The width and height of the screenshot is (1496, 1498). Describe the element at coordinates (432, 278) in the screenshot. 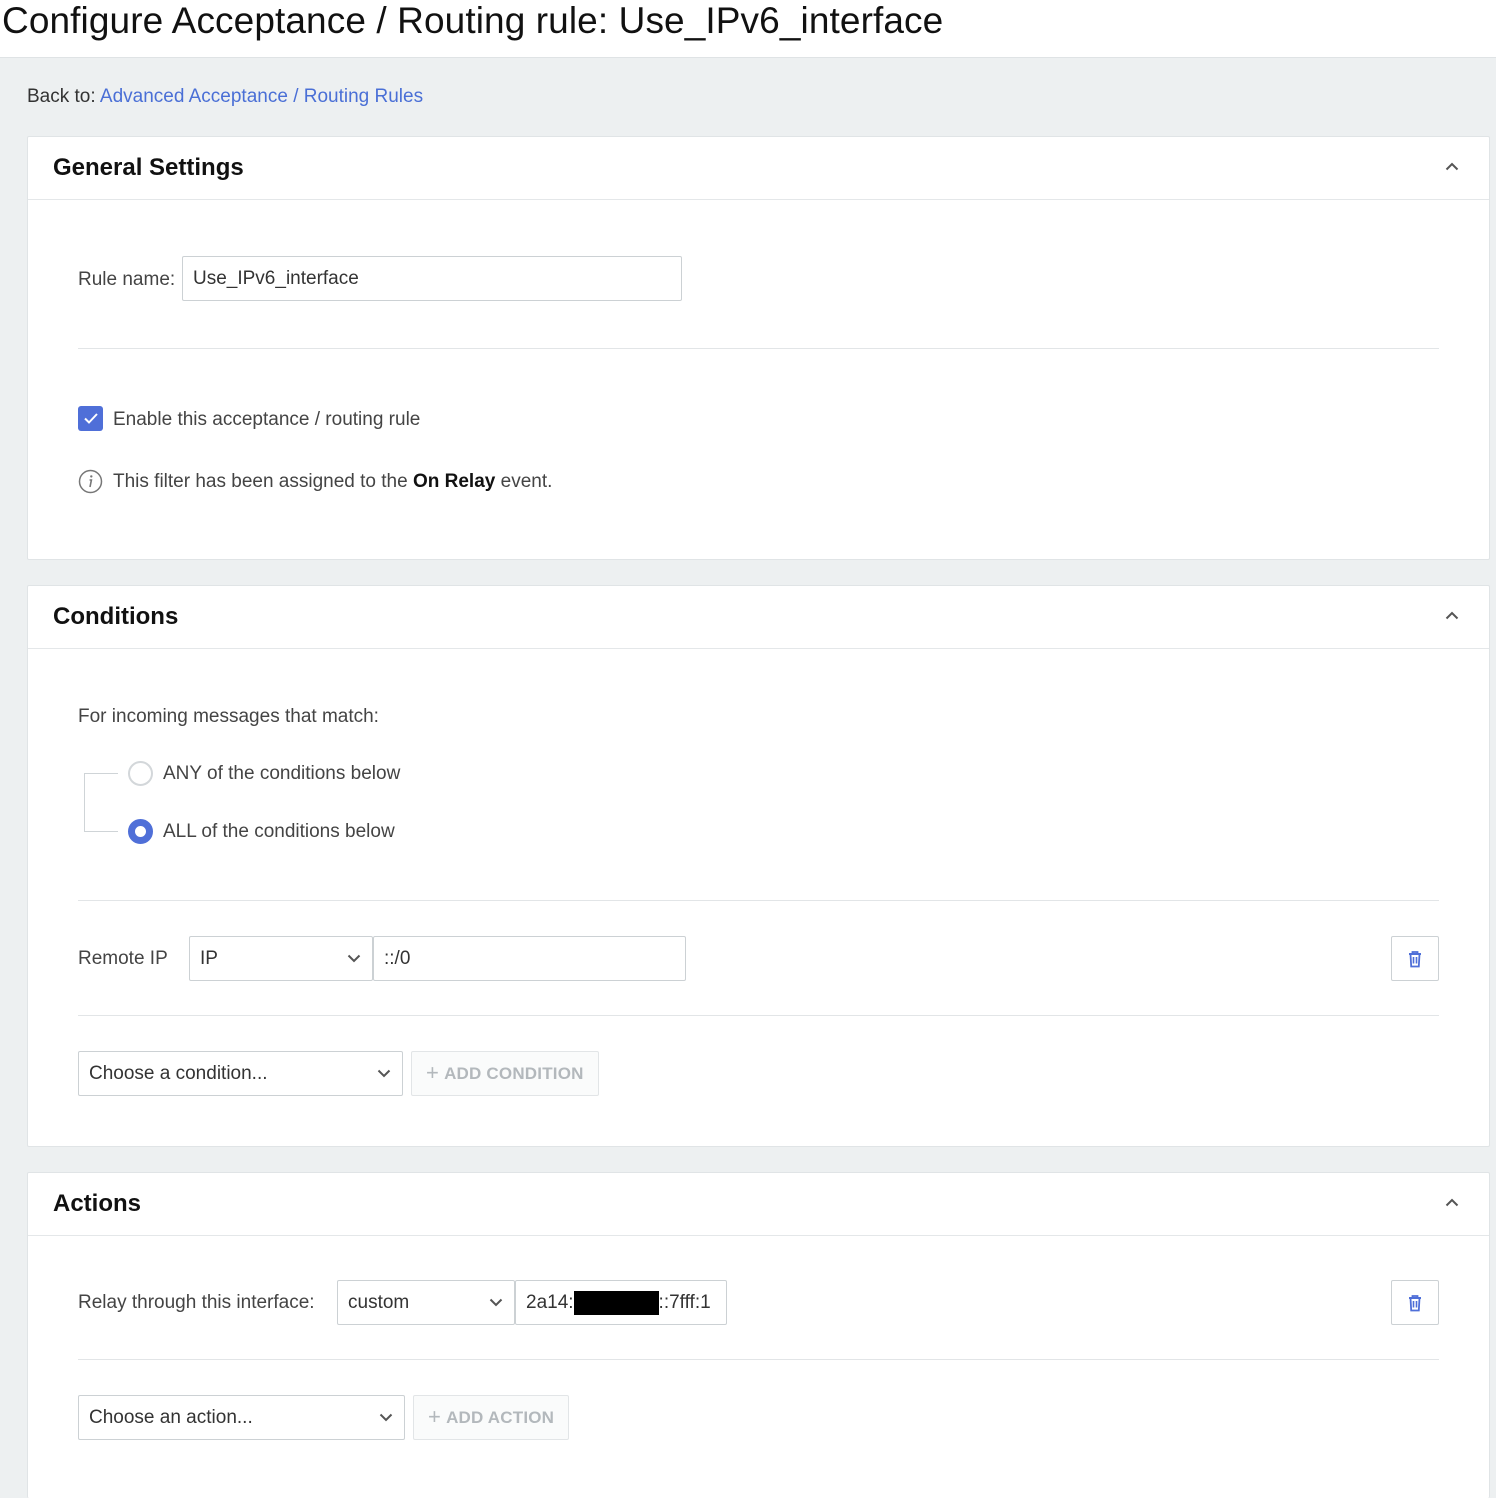

I see `rule-name-input: Use_IPv6_interface` at that location.